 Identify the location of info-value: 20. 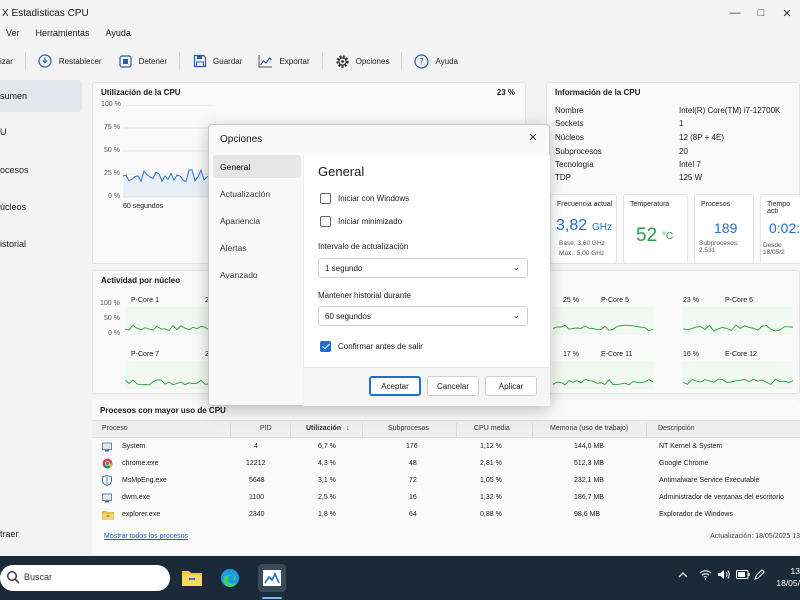
(683, 151).